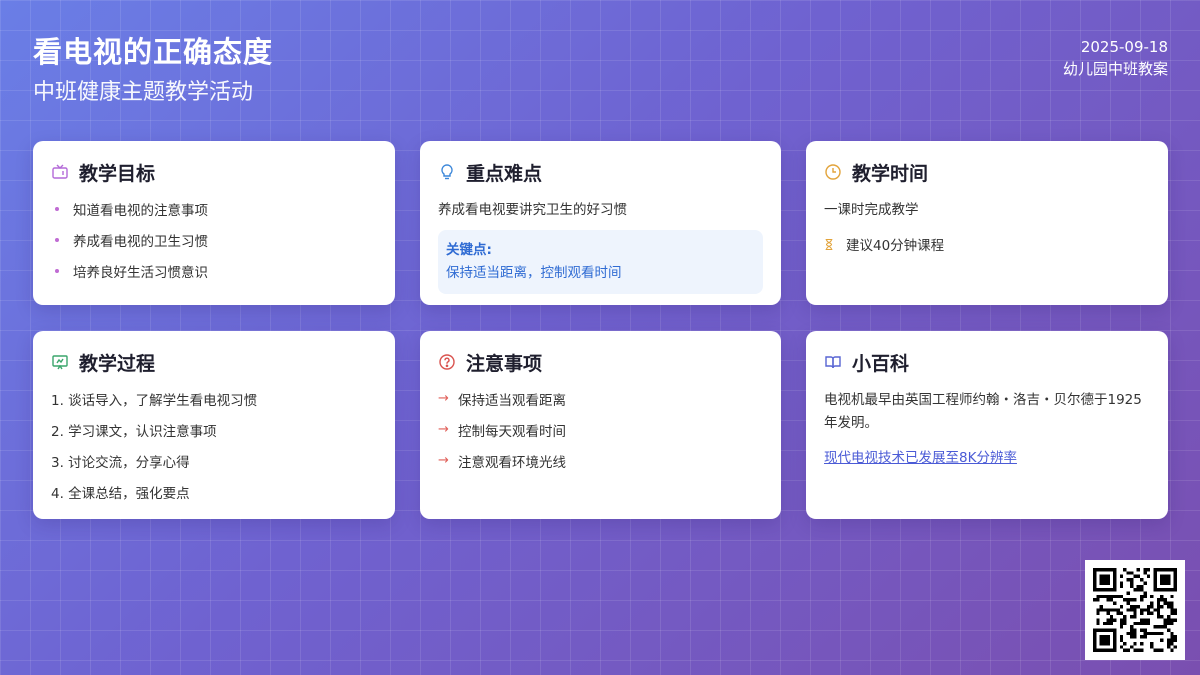 The width and height of the screenshot is (1200, 675). Describe the element at coordinates (1124, 47) in the screenshot. I see `date-label: 2025-09-18` at that location.